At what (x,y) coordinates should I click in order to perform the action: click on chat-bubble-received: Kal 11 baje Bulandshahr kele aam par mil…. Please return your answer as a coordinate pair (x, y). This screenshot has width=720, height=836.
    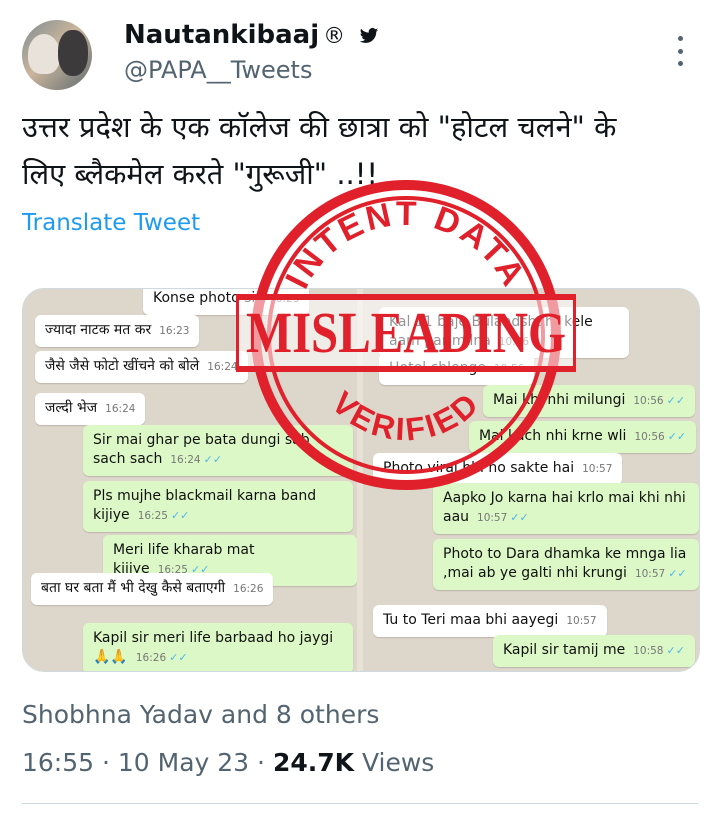
    Looking at the image, I should click on (504, 332).